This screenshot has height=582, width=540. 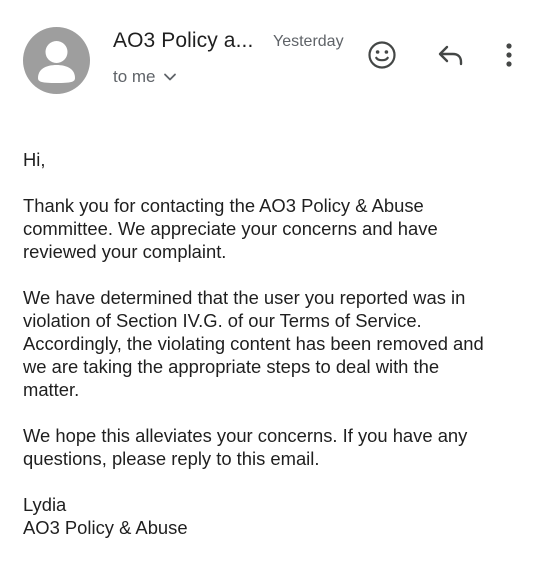 I want to click on sender-avatar, so click(x=56, y=60).